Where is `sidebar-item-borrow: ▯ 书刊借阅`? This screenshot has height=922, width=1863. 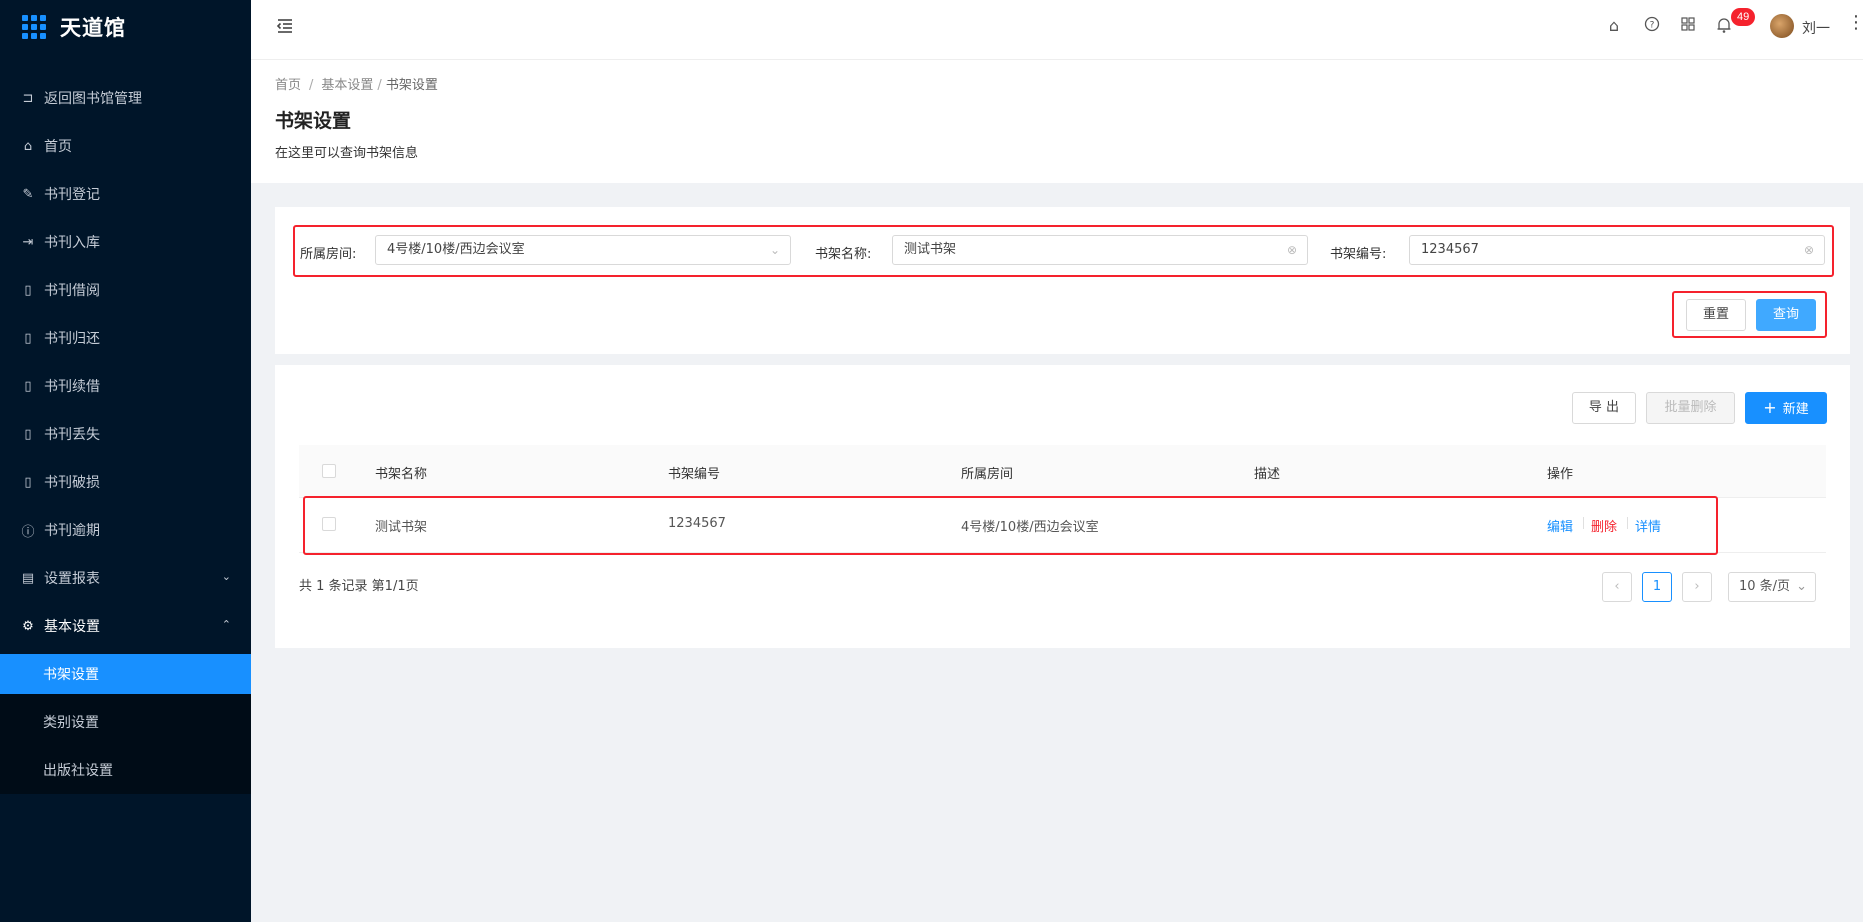
sidebar-item-borrow: ▯ 书刊借阅 is located at coordinates (125, 290).